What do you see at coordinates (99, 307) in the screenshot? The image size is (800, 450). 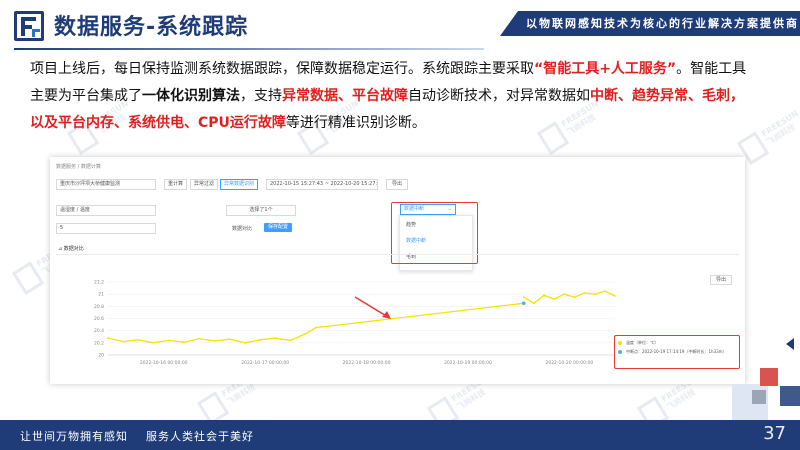 I see `y-tick-label: 20.8` at bounding box center [99, 307].